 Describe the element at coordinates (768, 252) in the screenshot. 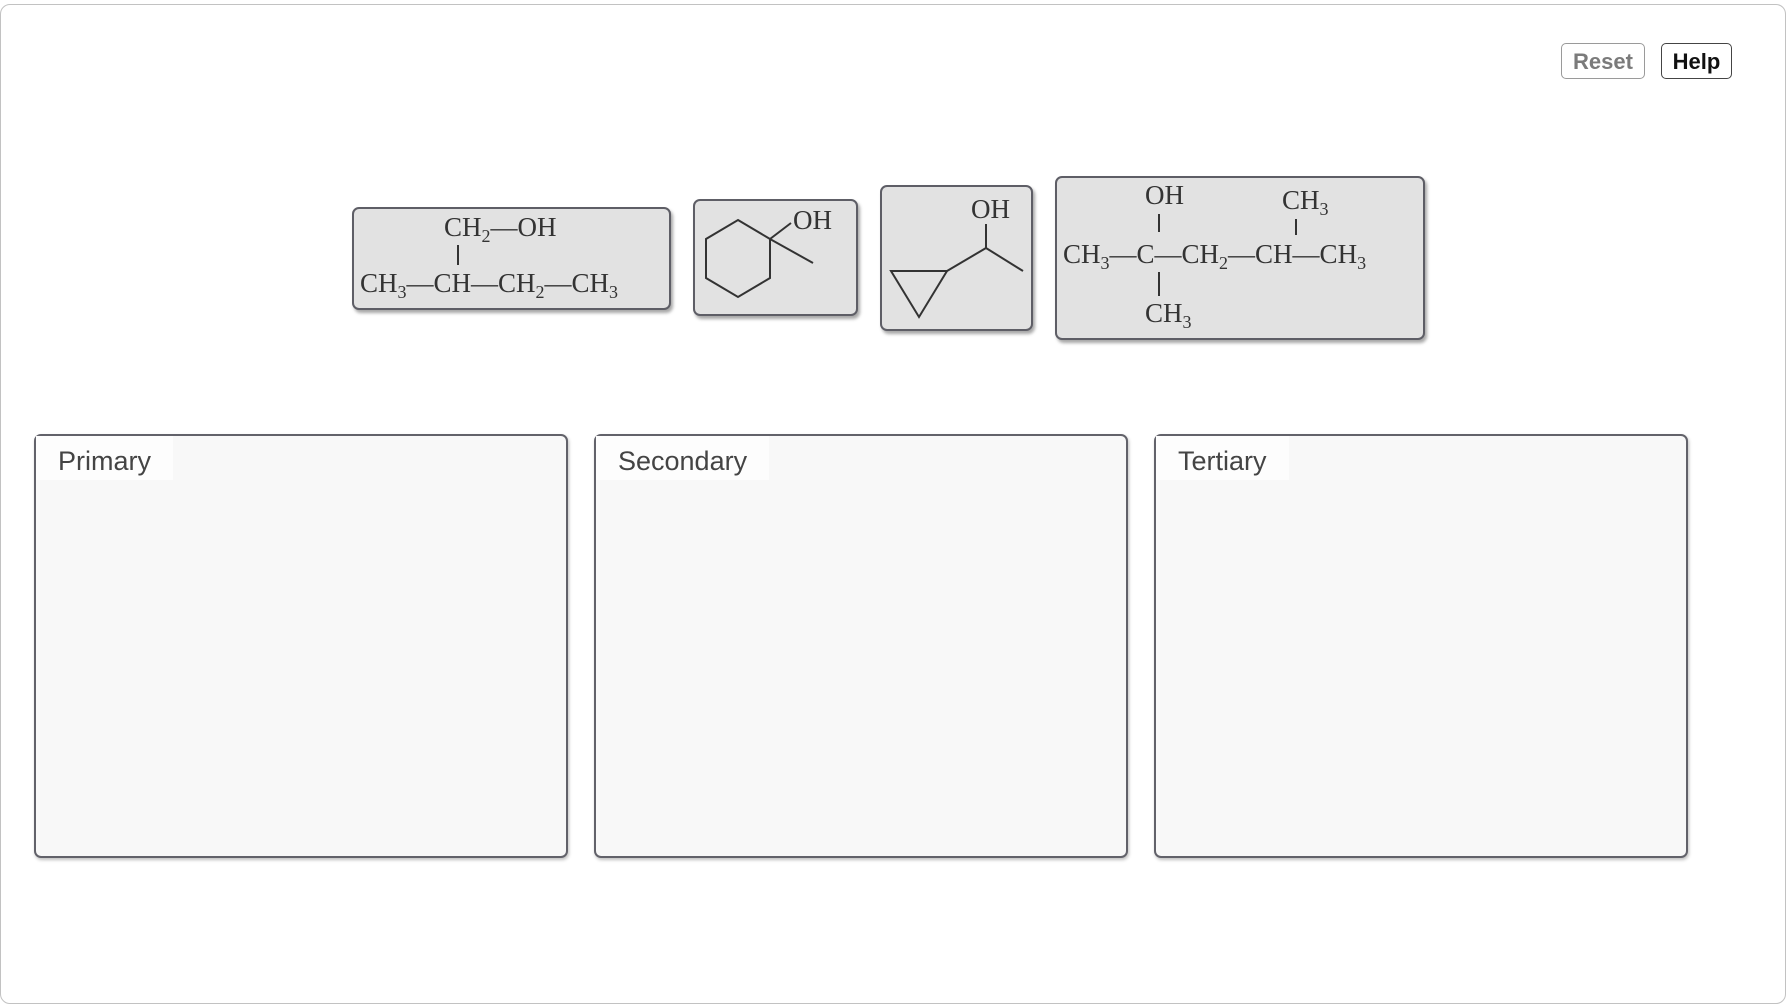

I see `skeletal-structure-methylcyclohexanol: OH` at that location.